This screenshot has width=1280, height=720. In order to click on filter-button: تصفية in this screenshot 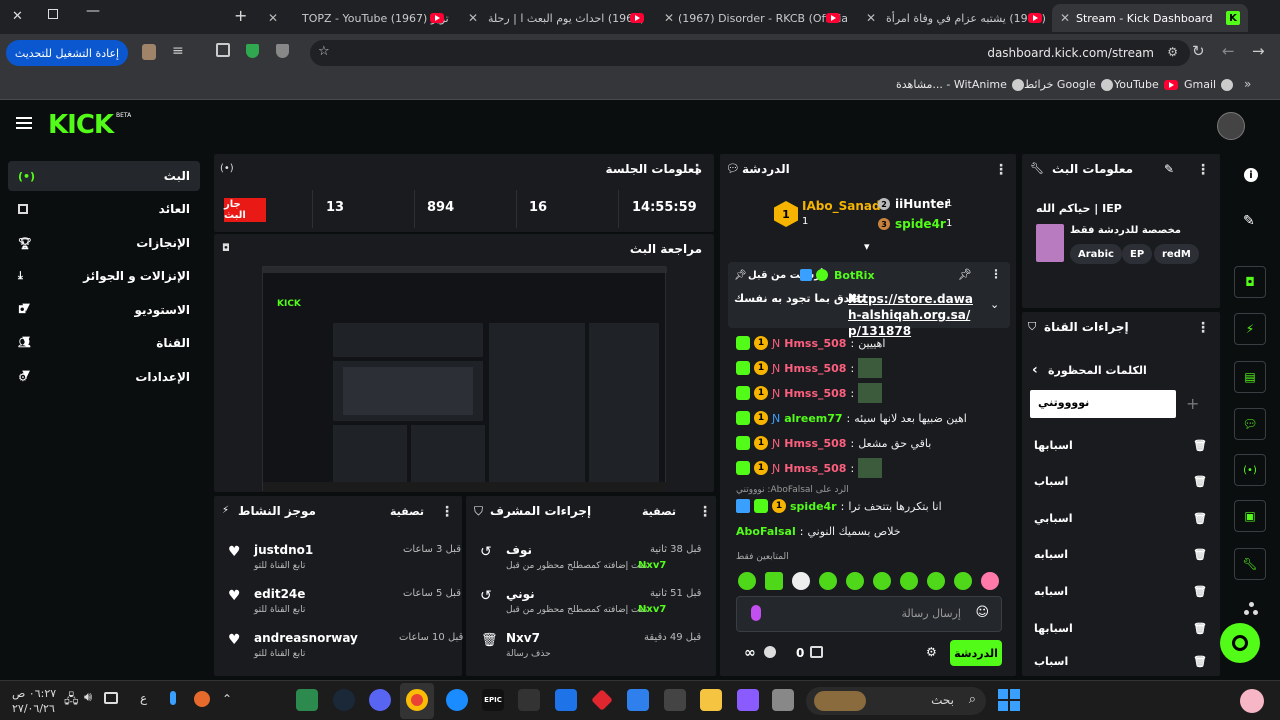, I will do `click(407, 511)`.